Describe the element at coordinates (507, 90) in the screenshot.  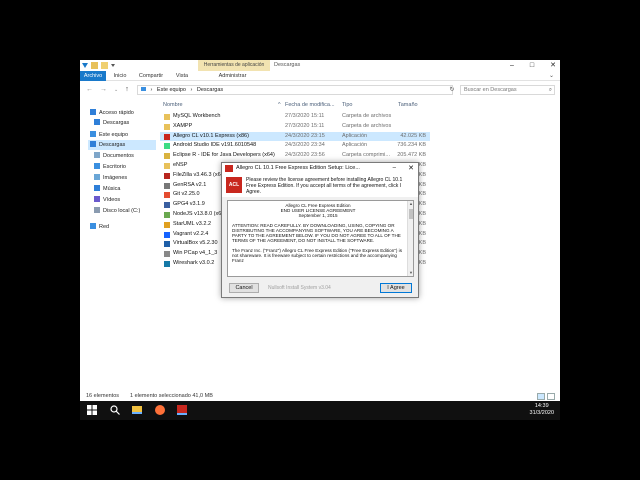
I see `search-input: Buscar en Descargas ⌕` at that location.